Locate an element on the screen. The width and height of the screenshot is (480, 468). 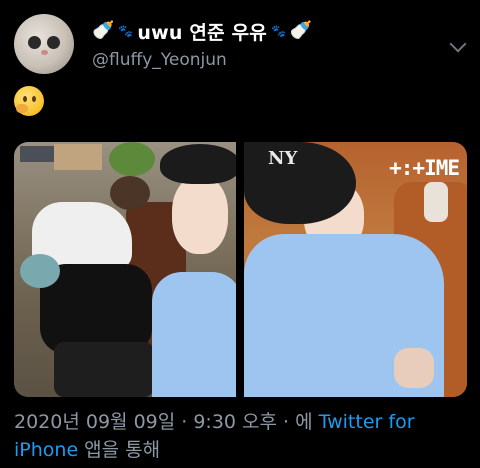
timestamp: 2020년 09월 09일 · 9:30 오후 · 에 is located at coordinates (166, 422).